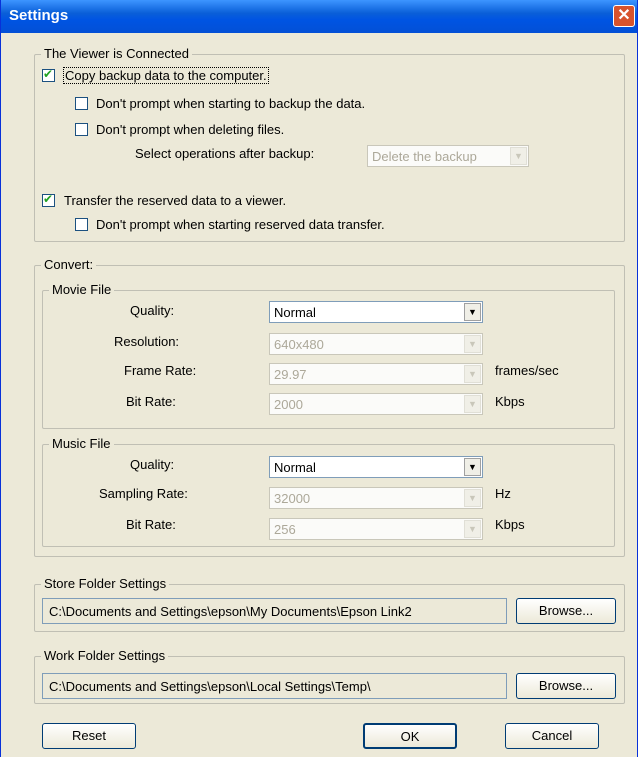  I want to click on movie-frame-rate-select: 29.97 ▼, so click(376, 374).